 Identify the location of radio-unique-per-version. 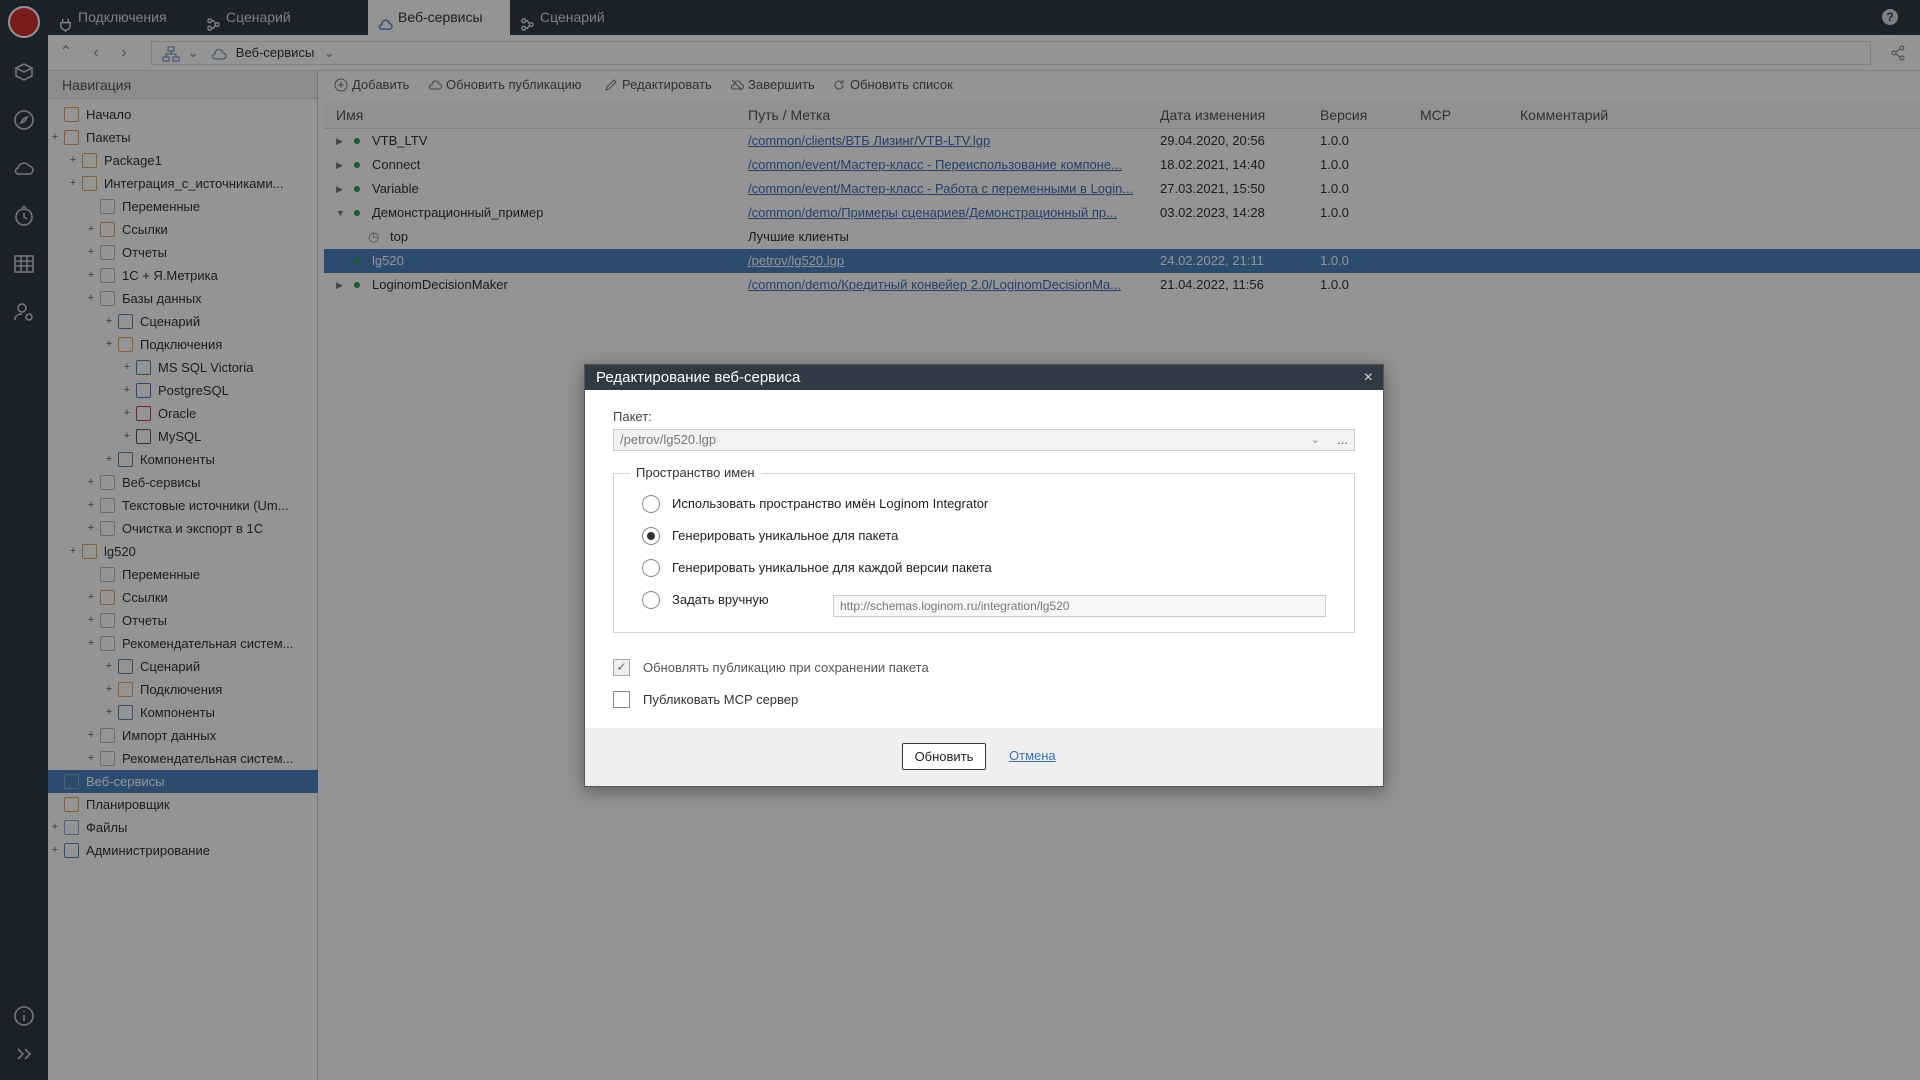
(651, 568).